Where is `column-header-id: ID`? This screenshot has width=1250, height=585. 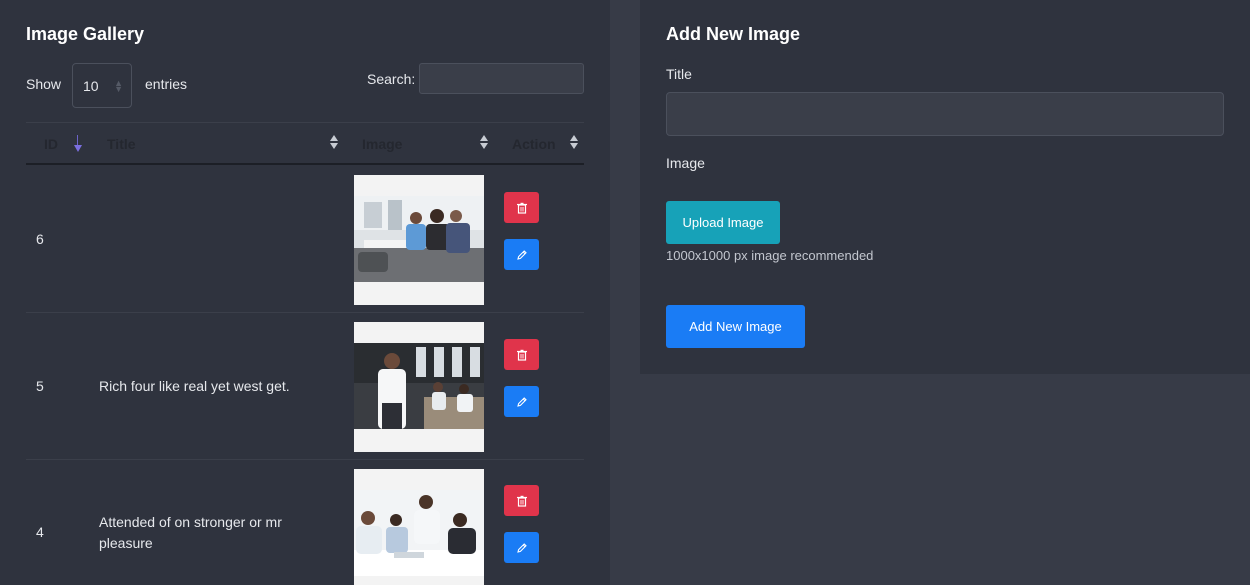
column-header-id: ID is located at coordinates (51, 144).